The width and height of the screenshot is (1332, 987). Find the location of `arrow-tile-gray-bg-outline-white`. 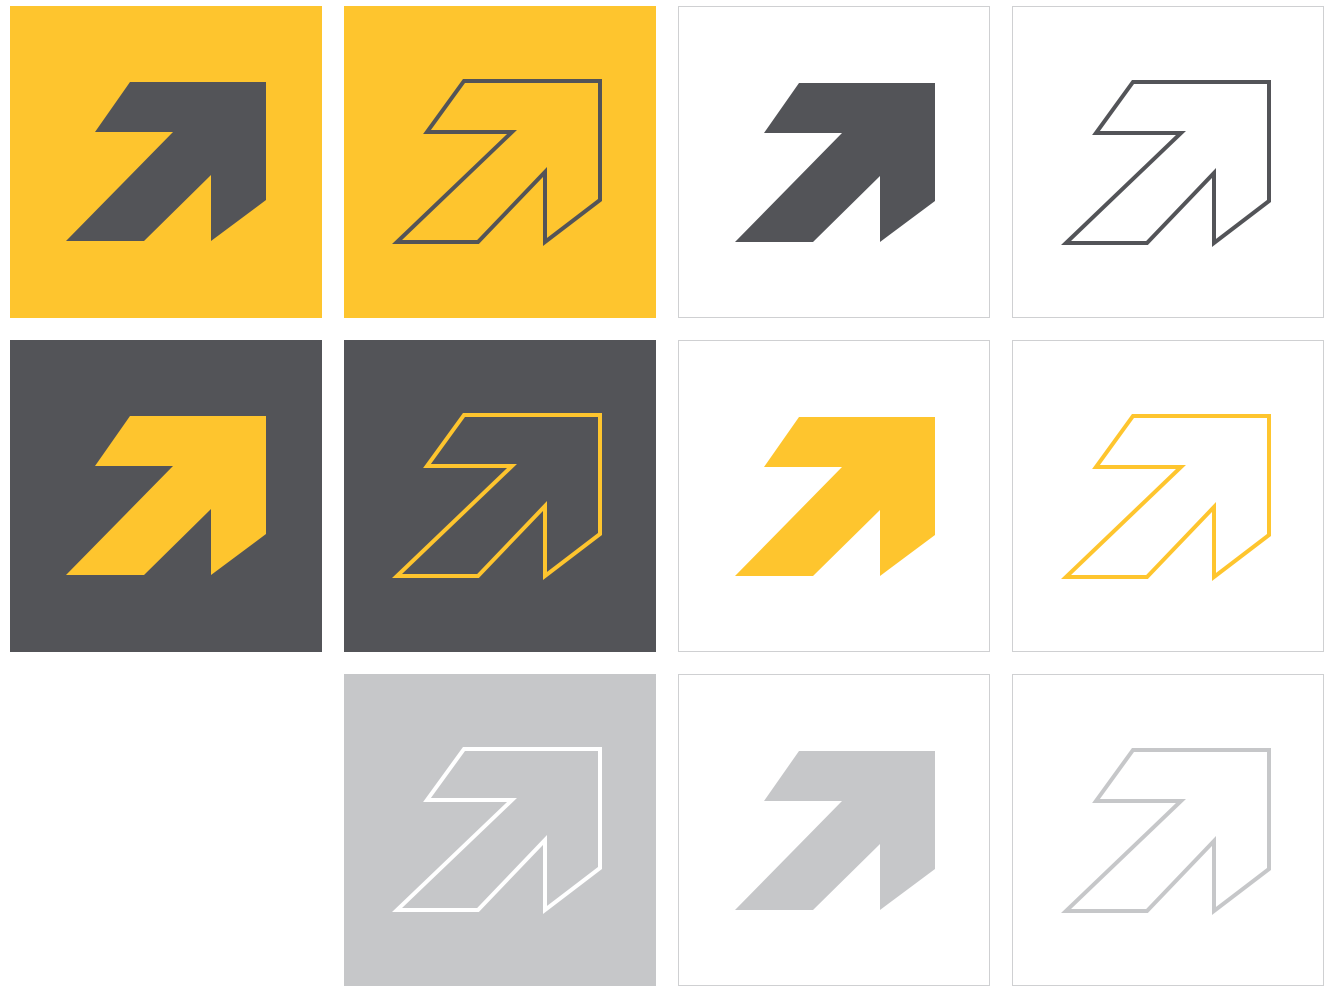

arrow-tile-gray-bg-outline-white is located at coordinates (500, 830).